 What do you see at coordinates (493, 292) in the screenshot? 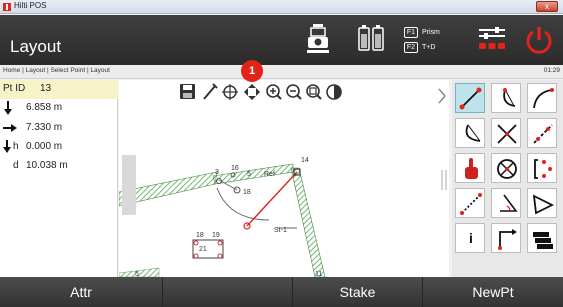
I see `newpt-button: NewPt` at bounding box center [493, 292].